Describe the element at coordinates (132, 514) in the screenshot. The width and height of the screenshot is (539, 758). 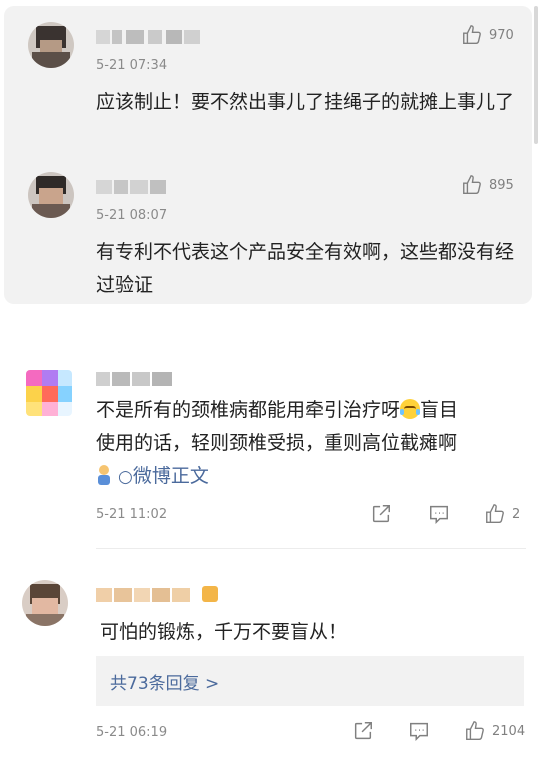
I see `comment-time: 5-21 11:02` at that location.